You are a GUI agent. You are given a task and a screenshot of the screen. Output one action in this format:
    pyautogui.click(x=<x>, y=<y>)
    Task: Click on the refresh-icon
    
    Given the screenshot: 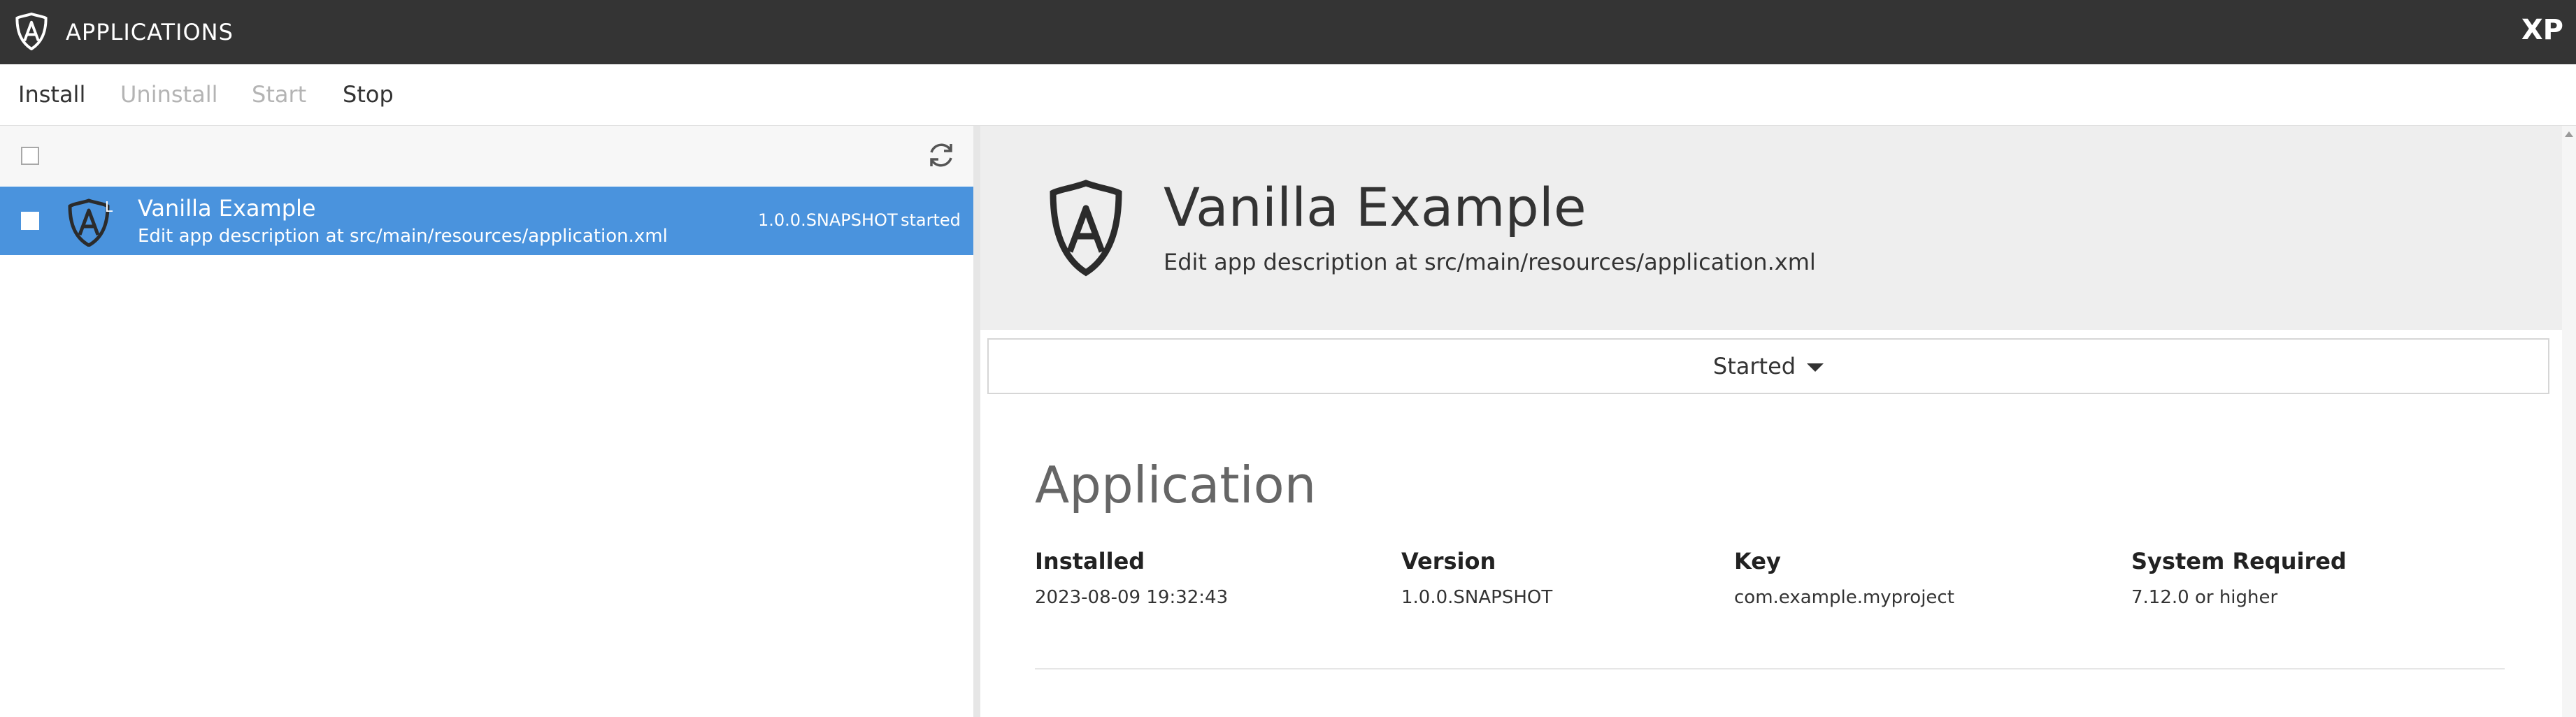 What is the action you would take?
    pyautogui.click(x=941, y=155)
    